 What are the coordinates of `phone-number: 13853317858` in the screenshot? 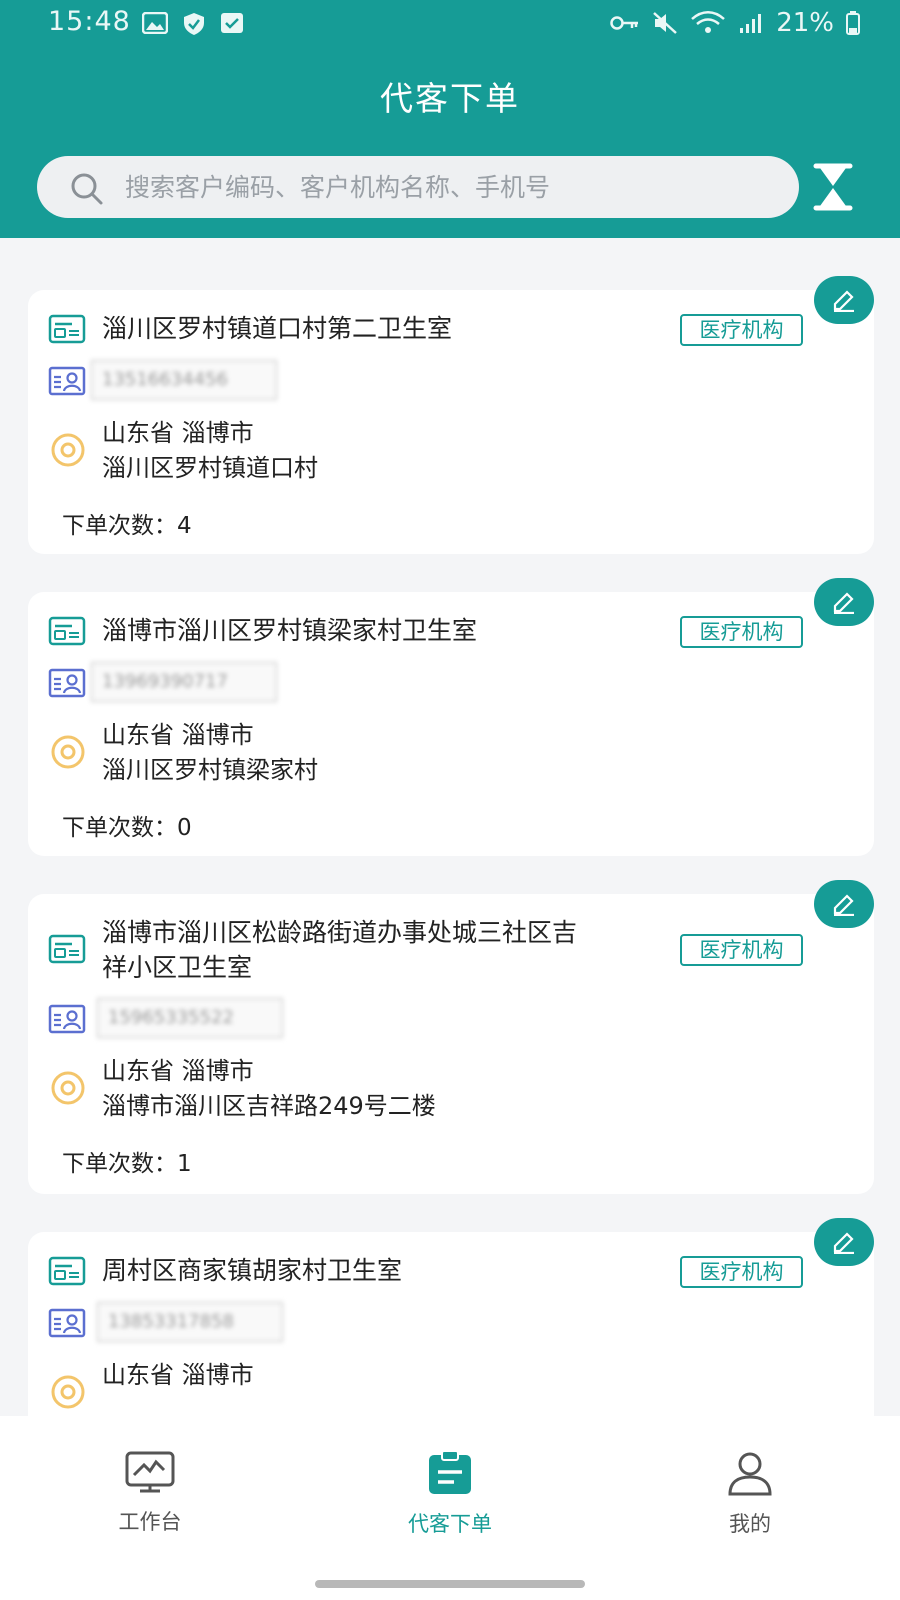 It's located at (190, 1322).